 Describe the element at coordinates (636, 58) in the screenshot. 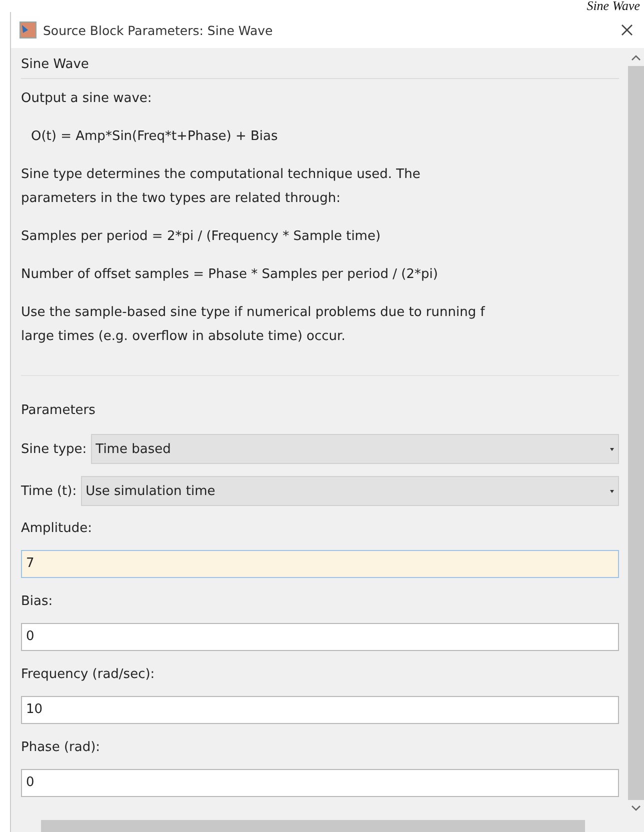

I see `scroll-up-icon` at that location.